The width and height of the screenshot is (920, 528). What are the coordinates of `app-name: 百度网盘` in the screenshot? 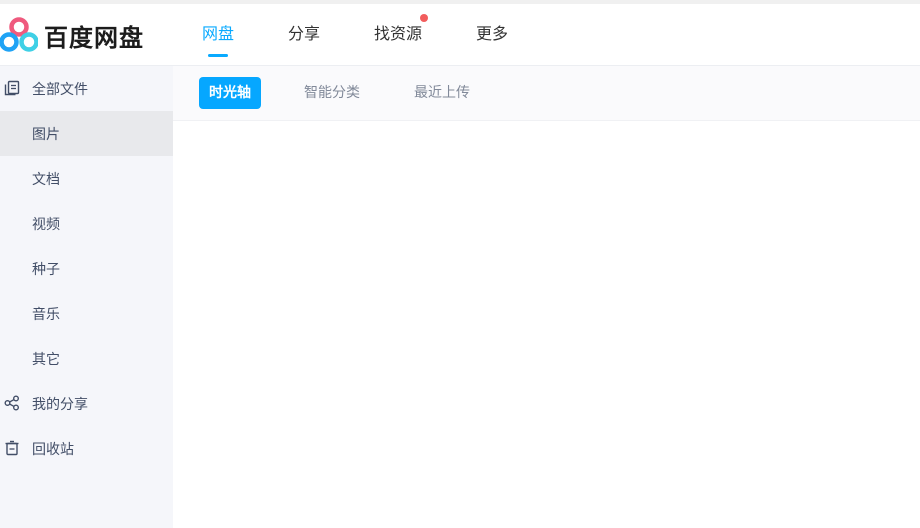 It's located at (94, 37).